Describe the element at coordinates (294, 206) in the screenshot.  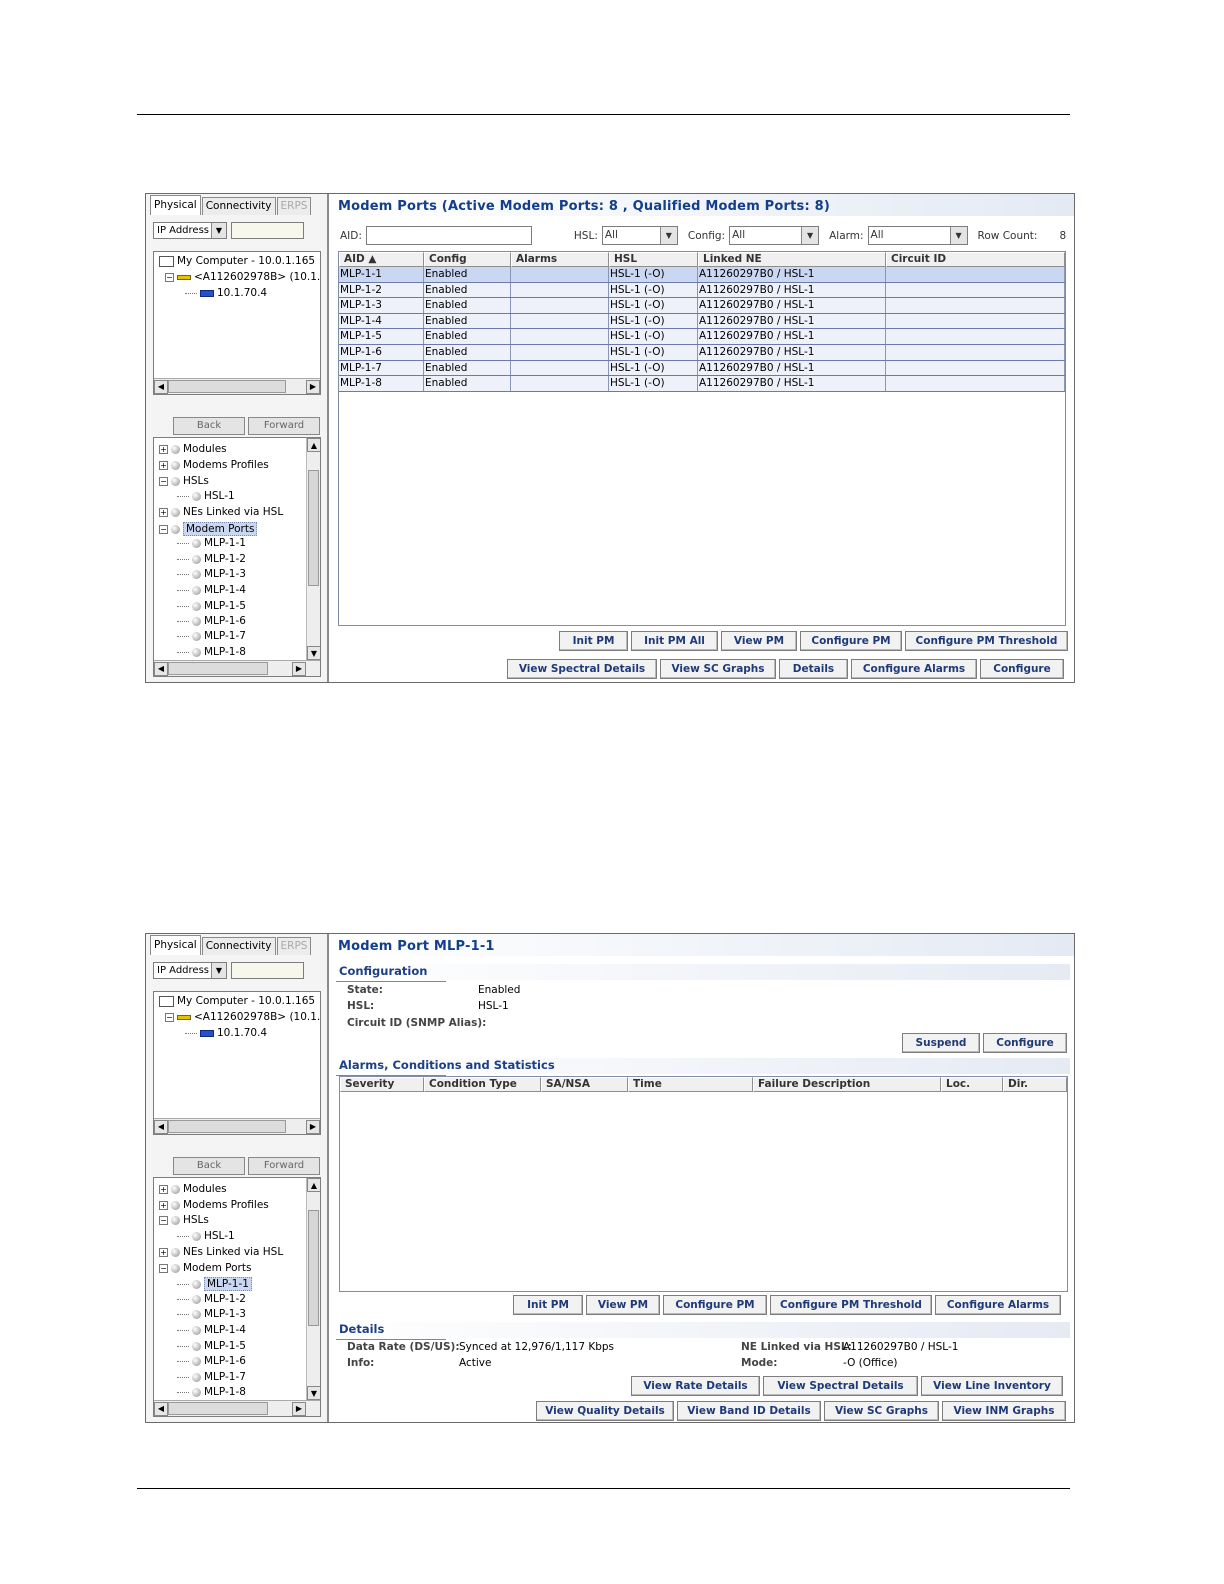
I see `tab-erps: ERPS` at that location.